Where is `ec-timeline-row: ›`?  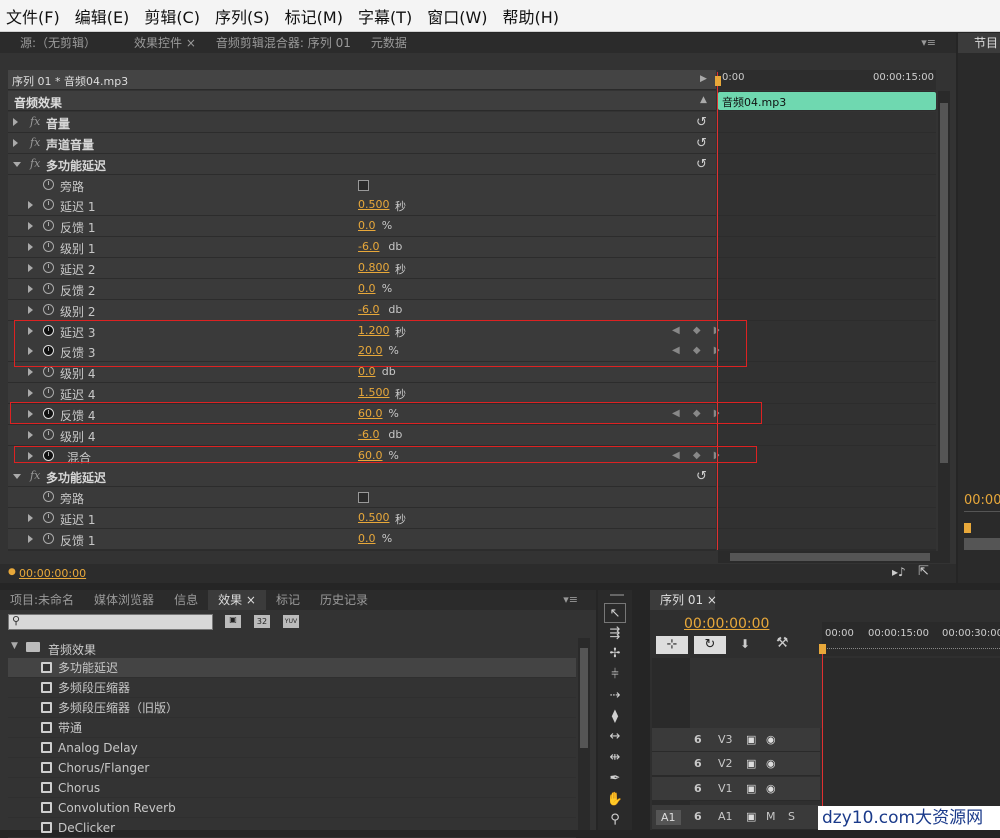 ec-timeline-row: › is located at coordinates (826, 331).